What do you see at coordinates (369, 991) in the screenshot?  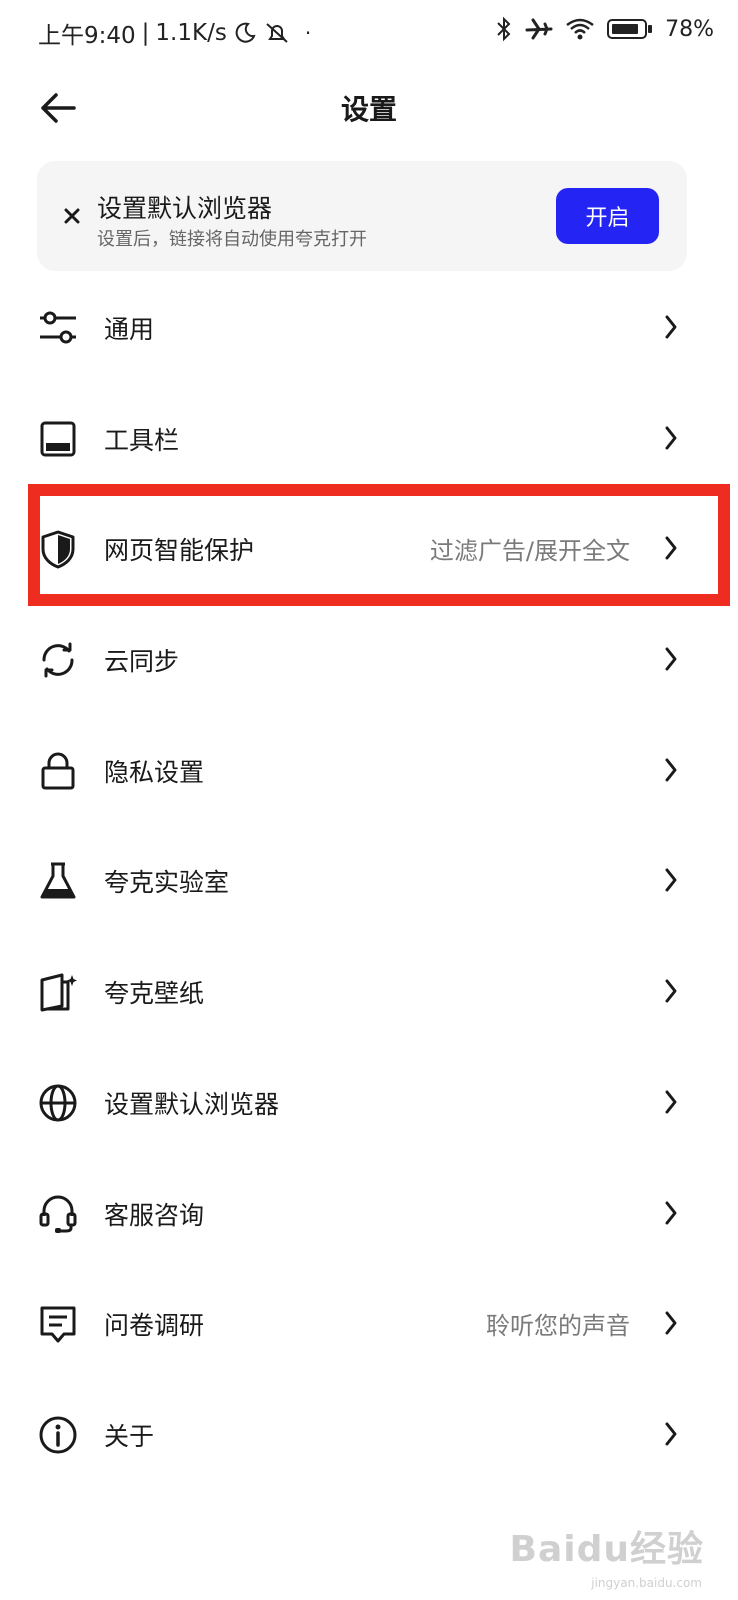 I see `menu-item-wallpaper: 夸克壁纸` at bounding box center [369, 991].